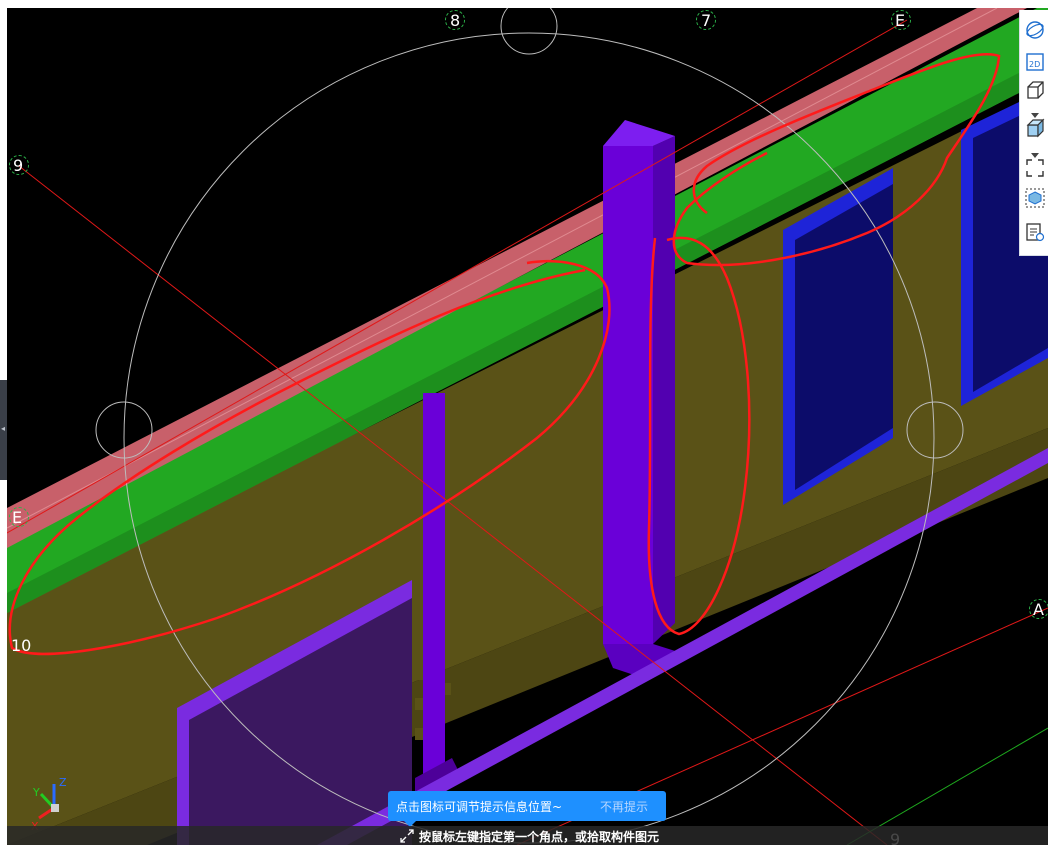 This screenshot has width=1048, height=845. Describe the element at coordinates (1035, 111) in the screenshot. I see `chevron-down-icon` at that location.